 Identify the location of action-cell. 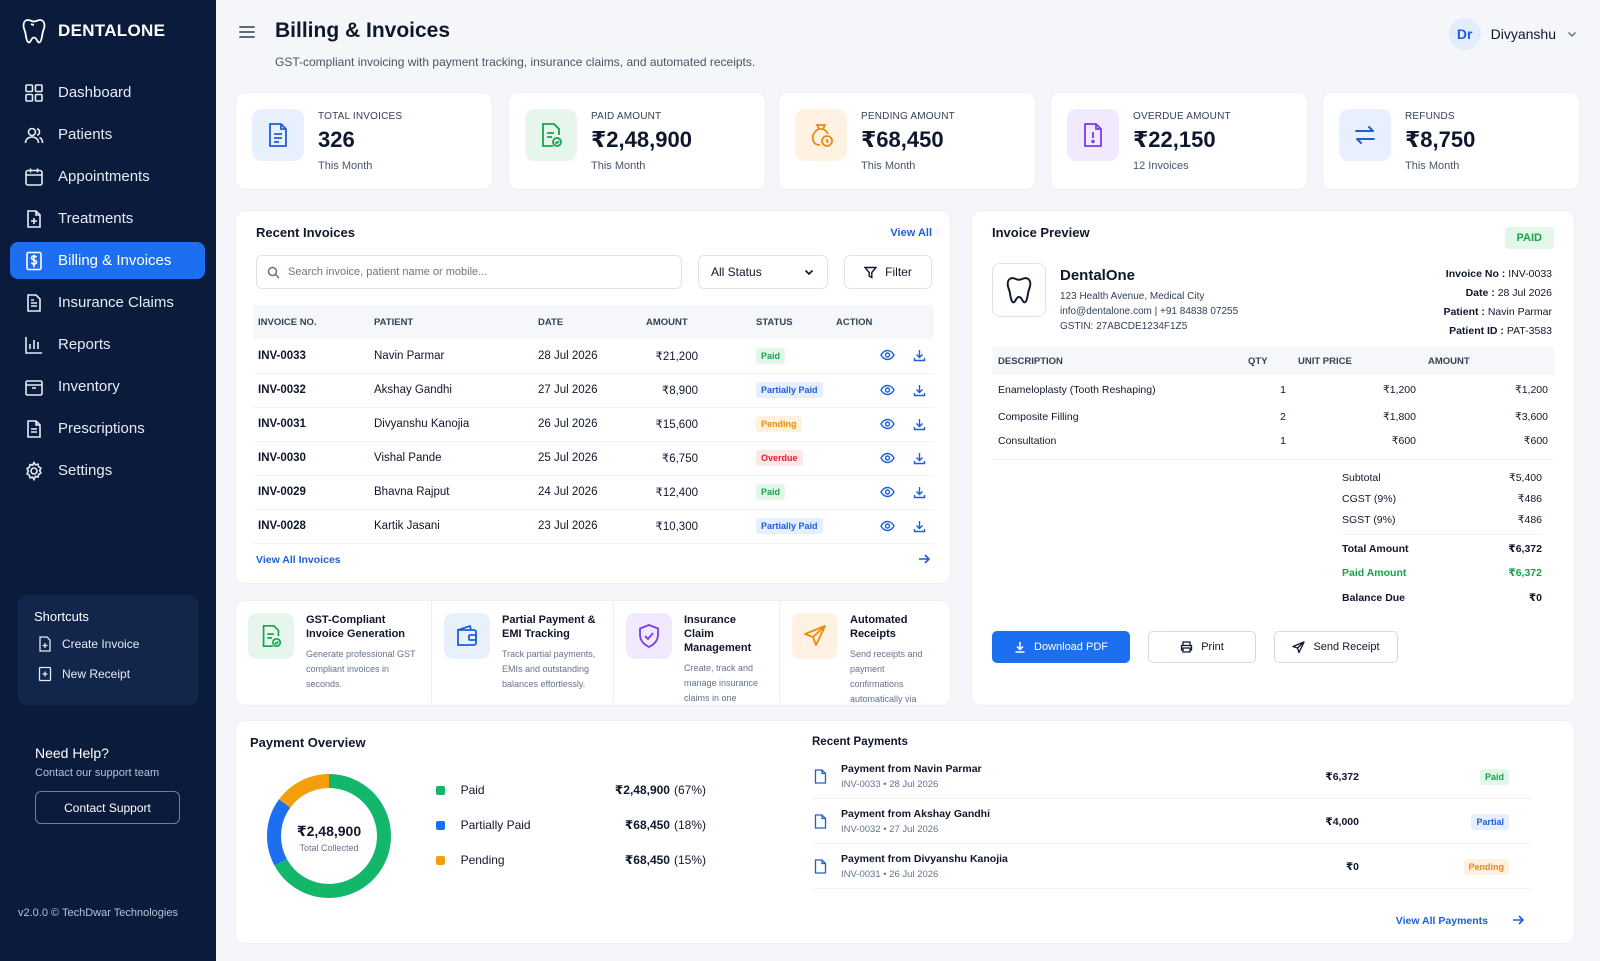
(883, 492).